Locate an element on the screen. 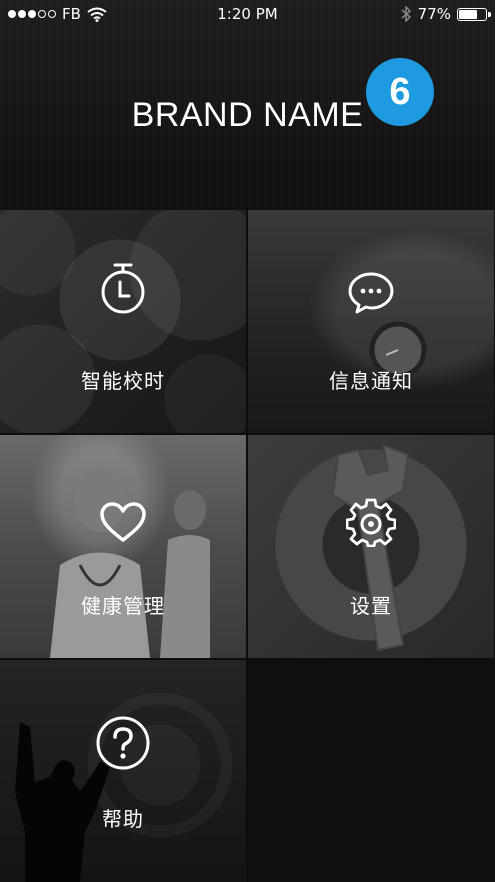  menu-label-help: 帮助 is located at coordinates (123, 819).